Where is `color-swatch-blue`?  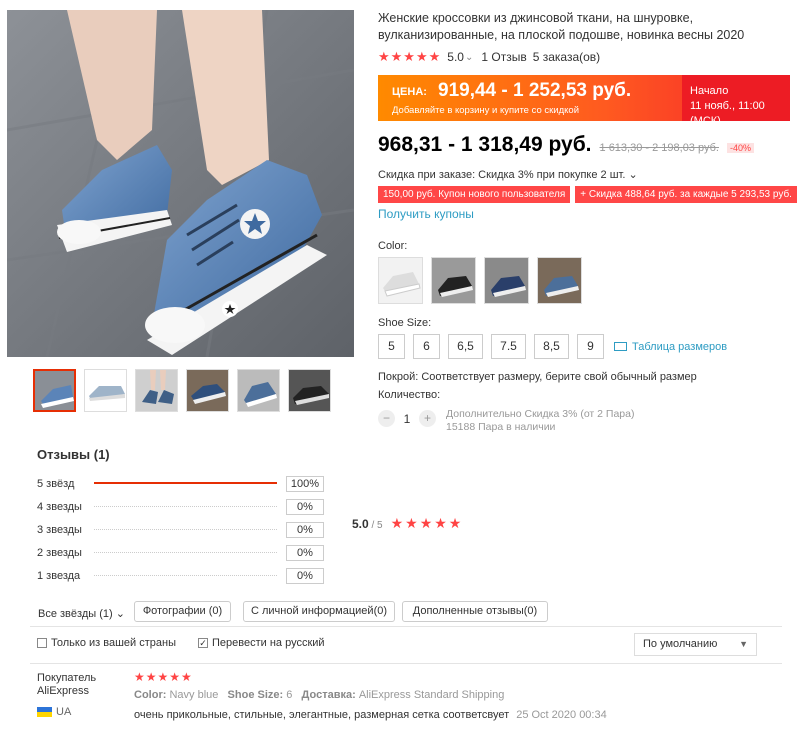
color-swatch-blue is located at coordinates (559, 280).